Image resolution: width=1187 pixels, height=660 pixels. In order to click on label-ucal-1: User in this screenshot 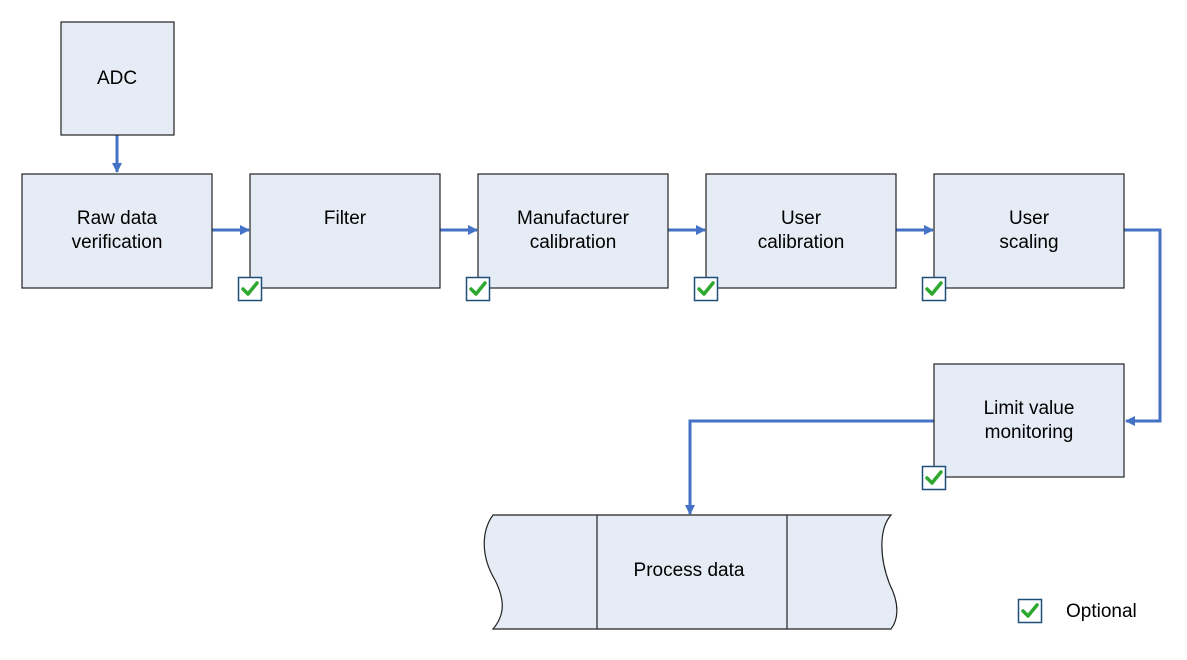, I will do `click(801, 218)`.